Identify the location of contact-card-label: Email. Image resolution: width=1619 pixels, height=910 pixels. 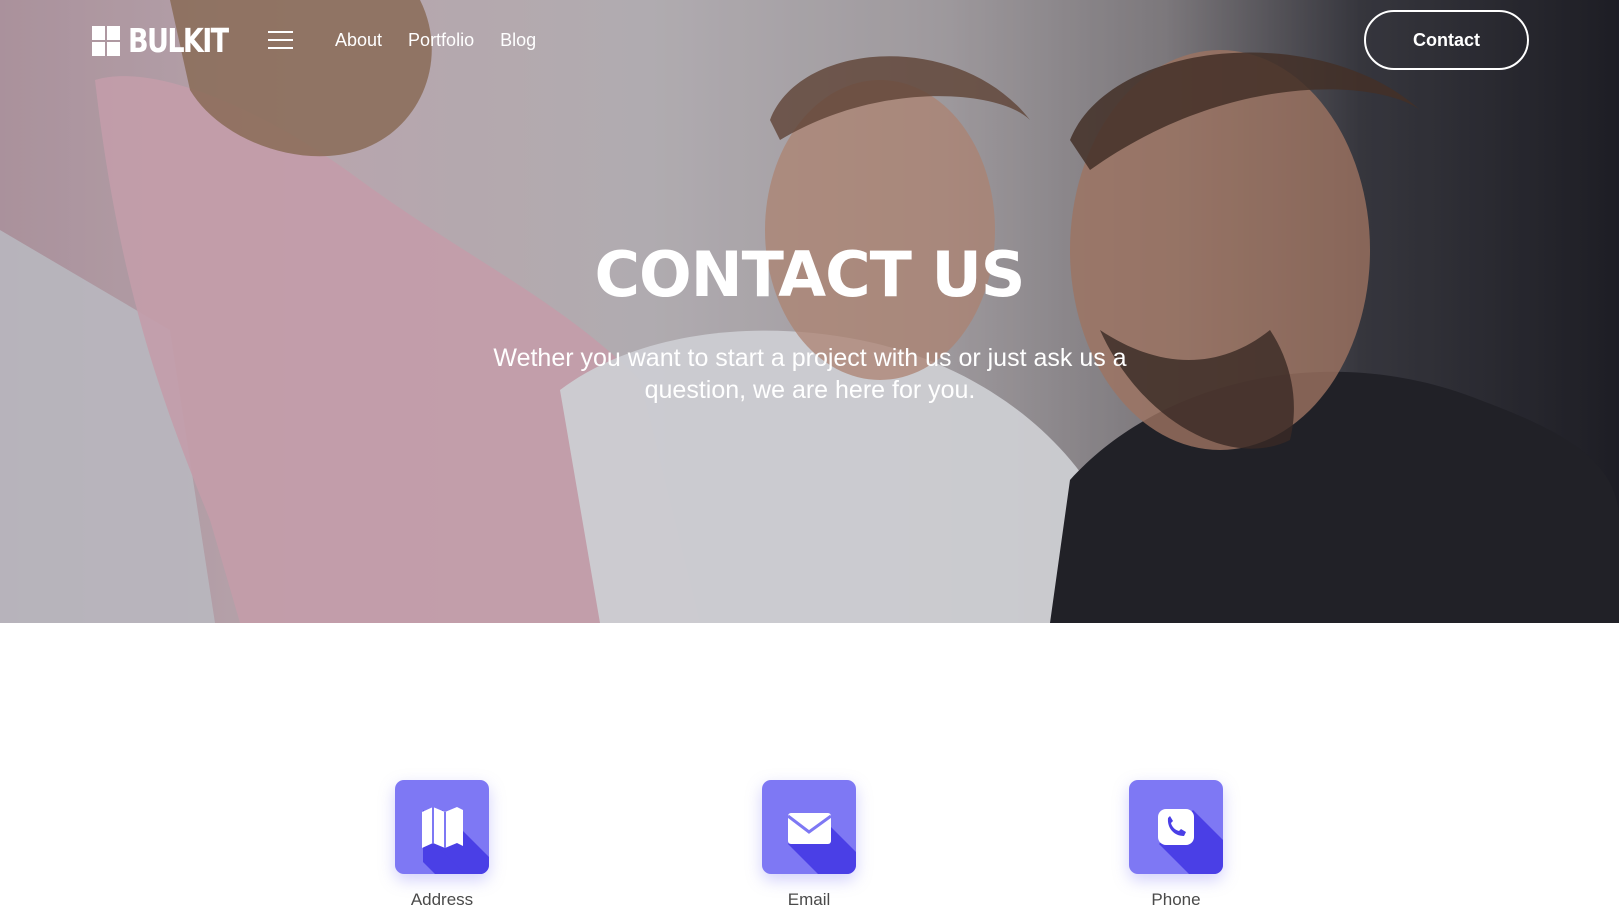
(809, 899).